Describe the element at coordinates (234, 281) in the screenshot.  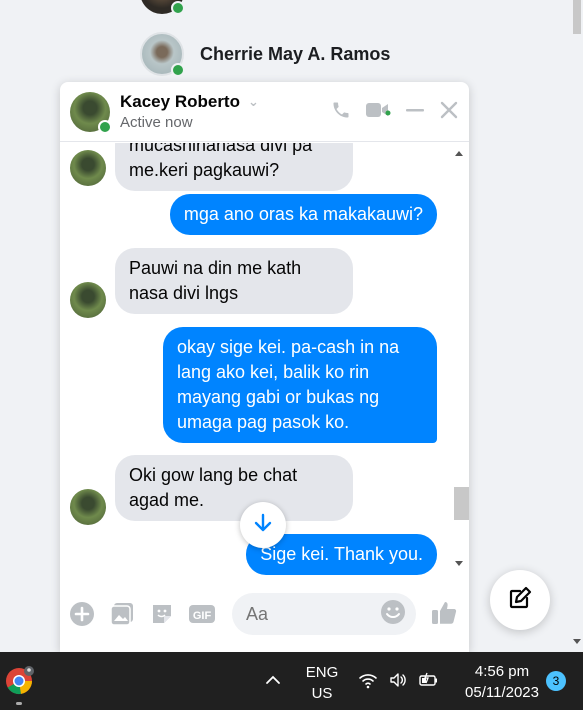
I see `message-incoming: Pauwi na din me kath nasa divi lngs` at that location.